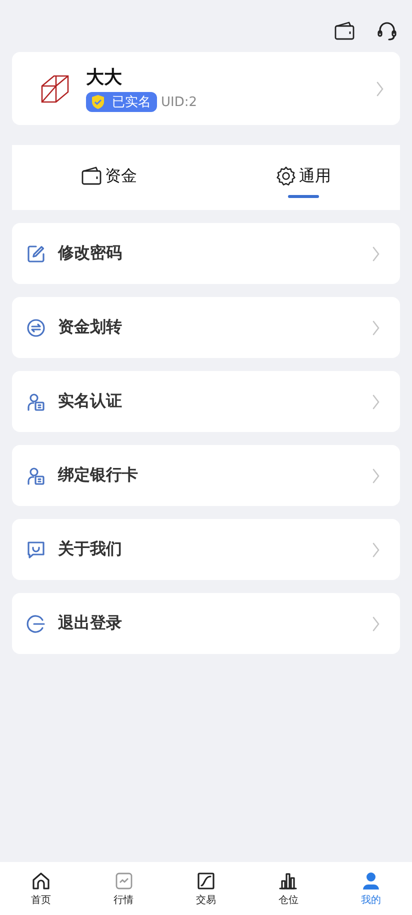  Describe the element at coordinates (36, 328) in the screenshot. I see `transfer-icon` at that location.